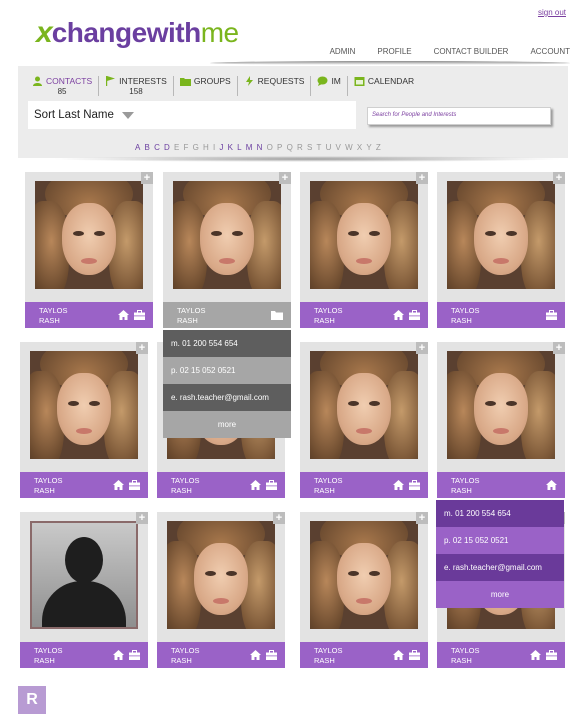 This screenshot has width=584, height=720. Describe the element at coordinates (273, 86) in the screenshot. I see `tab-requests: REQUESTS` at that location.